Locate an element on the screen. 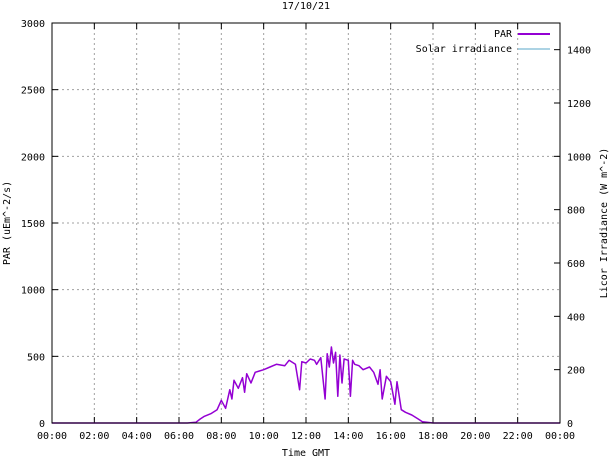 The width and height of the screenshot is (612, 459). chart-title: 17/10/21 is located at coordinates (306, 6).